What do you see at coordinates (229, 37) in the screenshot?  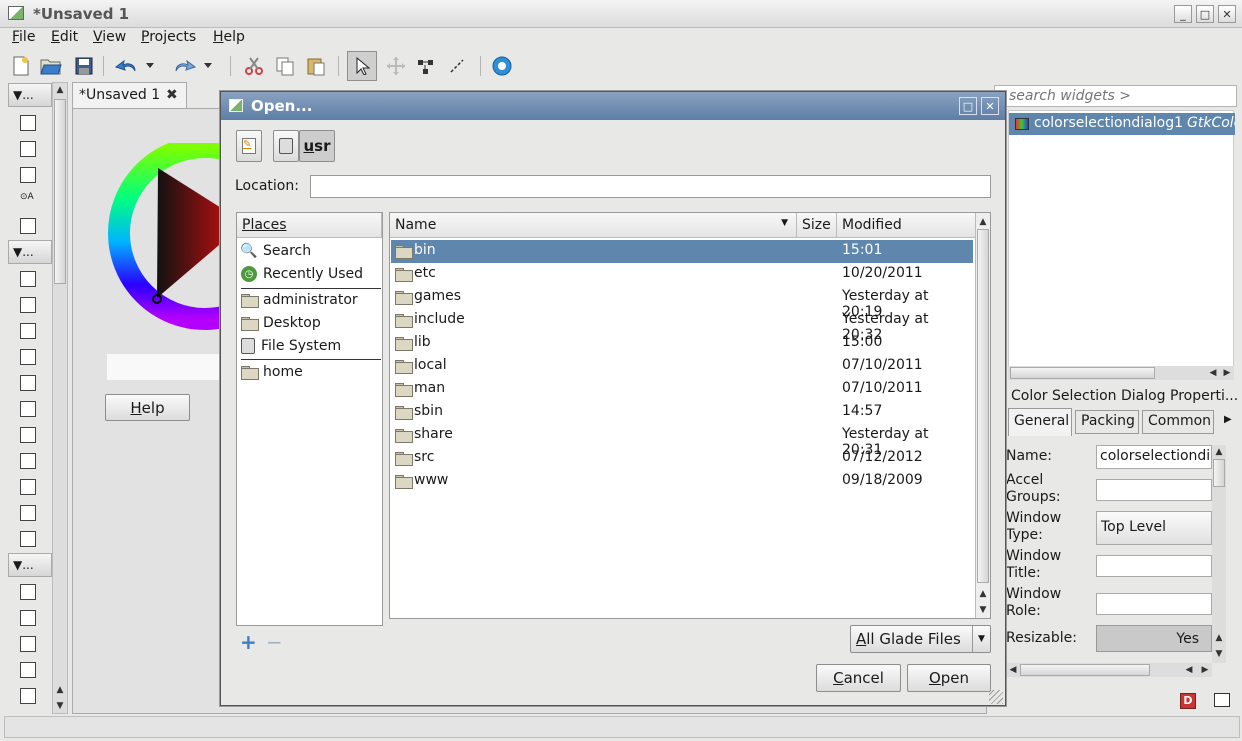 I see `menu-help: Help` at bounding box center [229, 37].